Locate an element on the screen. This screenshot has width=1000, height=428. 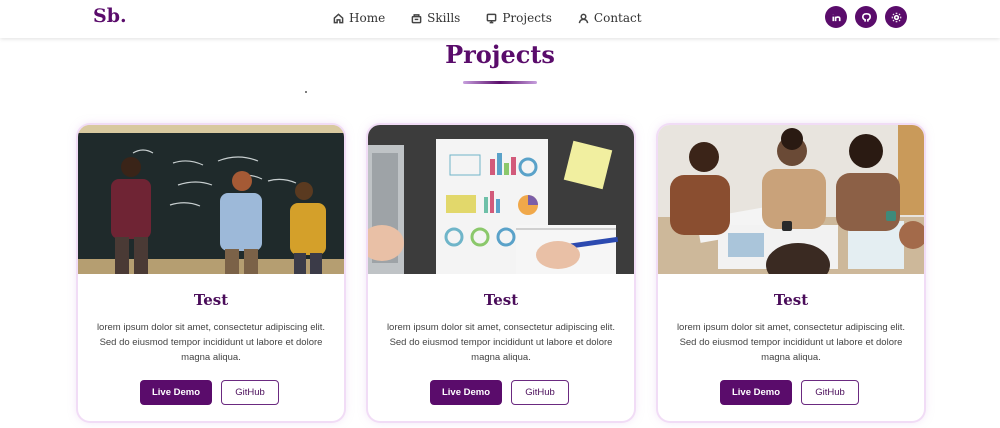
nav-item-projects: Projects is located at coordinates (519, 18).